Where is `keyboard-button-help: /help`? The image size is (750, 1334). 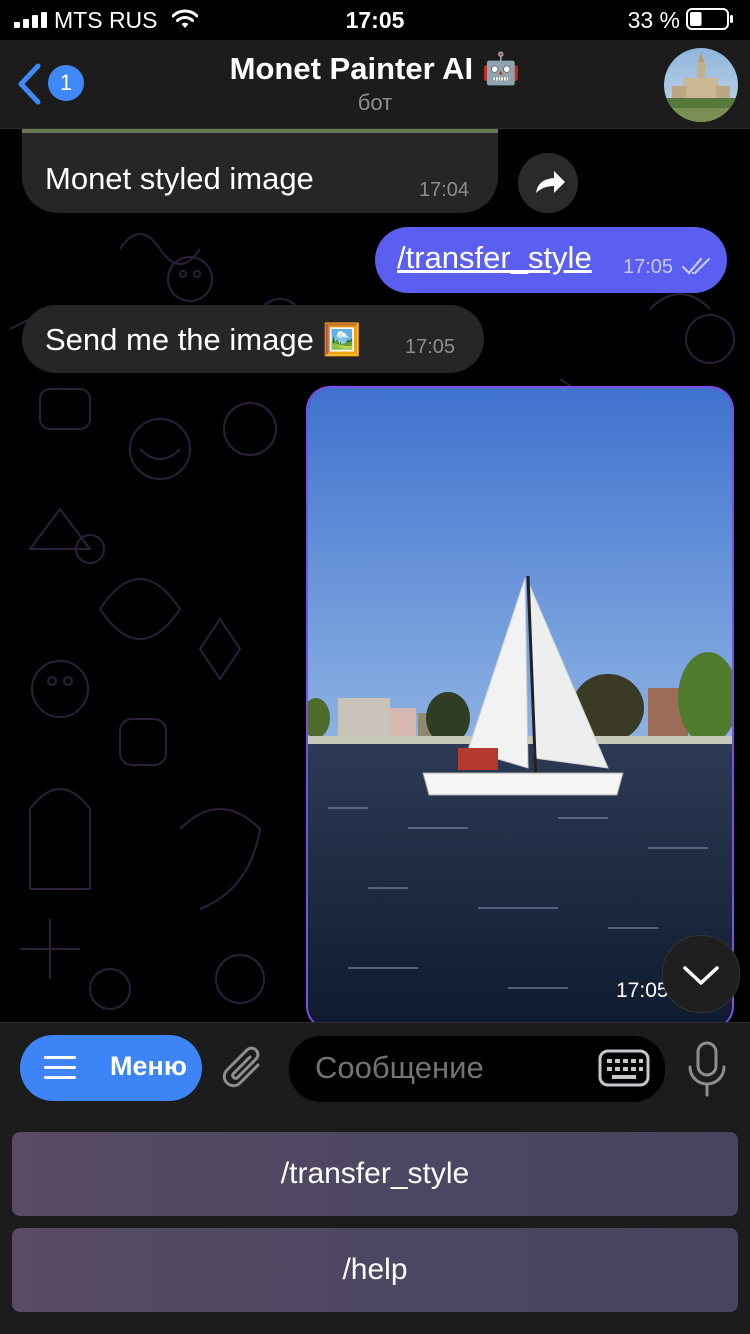 keyboard-button-help: /help is located at coordinates (375, 1270).